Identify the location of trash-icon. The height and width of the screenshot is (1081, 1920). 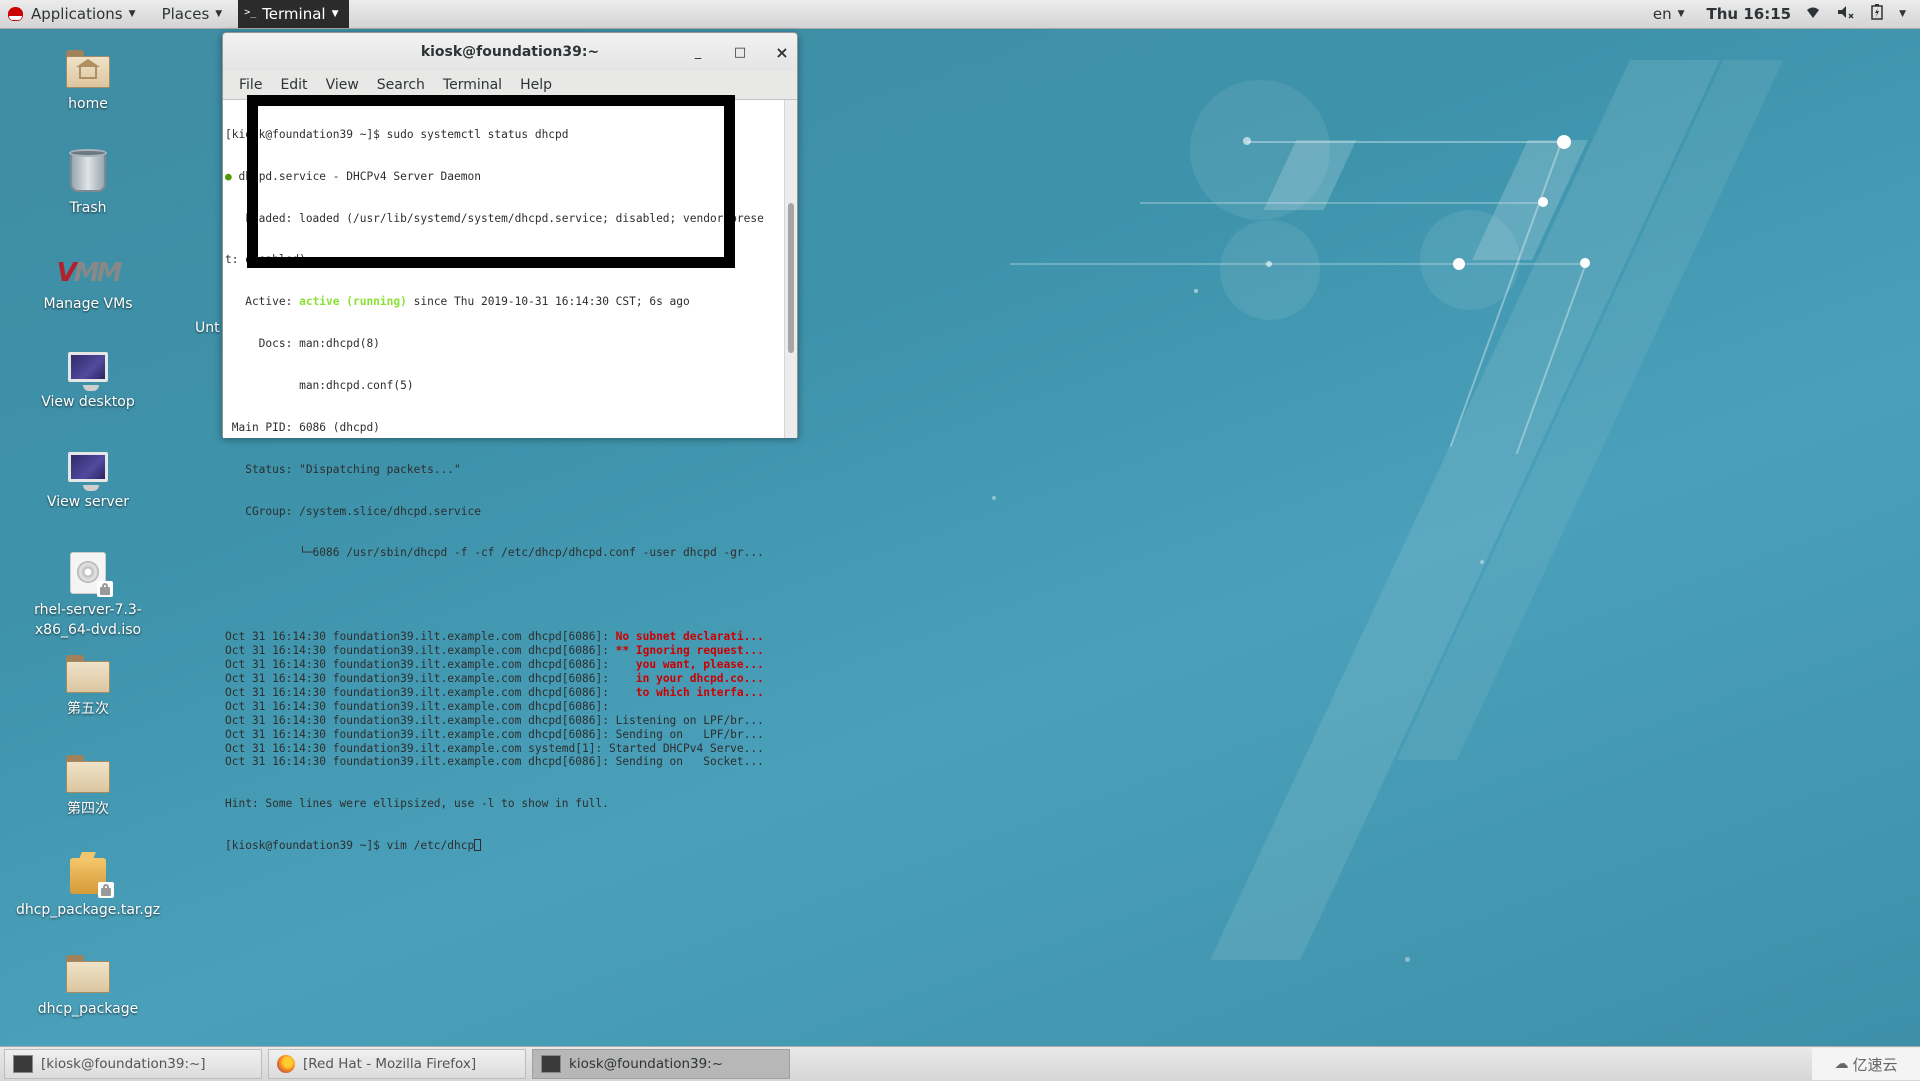
(88, 170).